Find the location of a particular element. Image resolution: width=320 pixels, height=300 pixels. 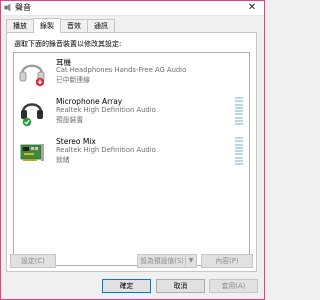

configure-button: 設定(C) is located at coordinates (33, 261).